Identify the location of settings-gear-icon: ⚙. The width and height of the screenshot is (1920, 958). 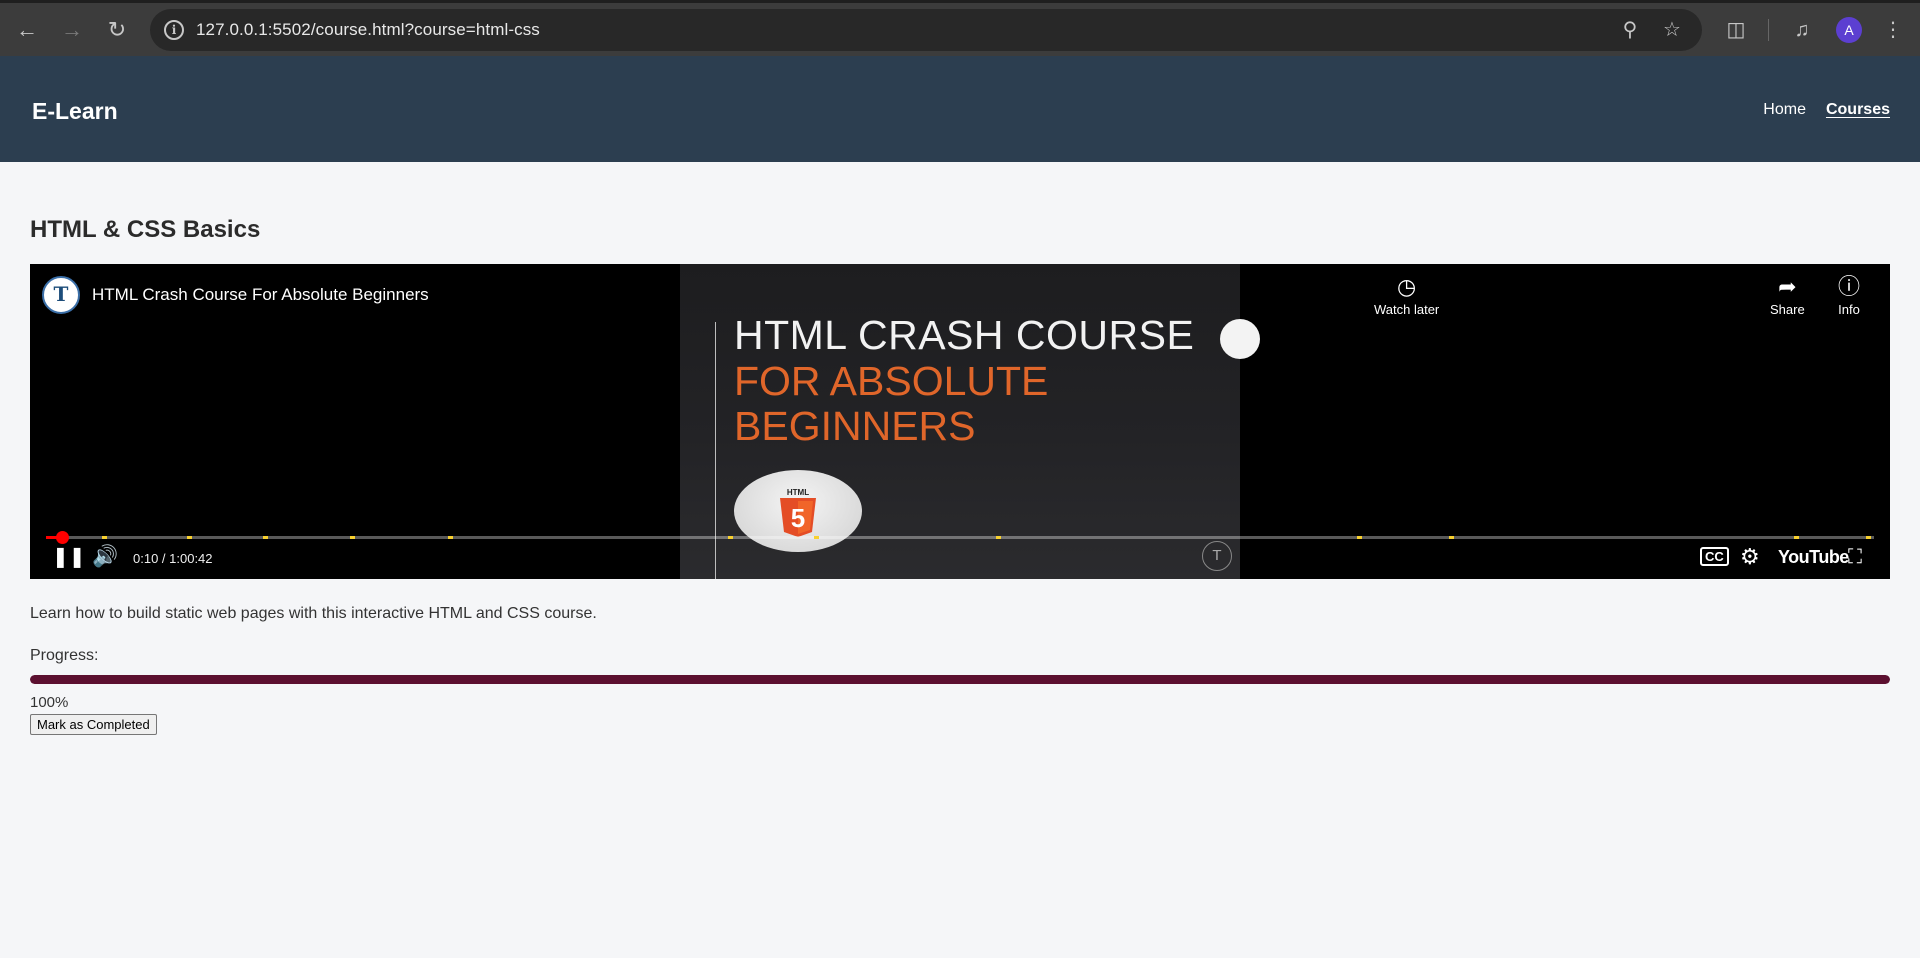
(1750, 557).